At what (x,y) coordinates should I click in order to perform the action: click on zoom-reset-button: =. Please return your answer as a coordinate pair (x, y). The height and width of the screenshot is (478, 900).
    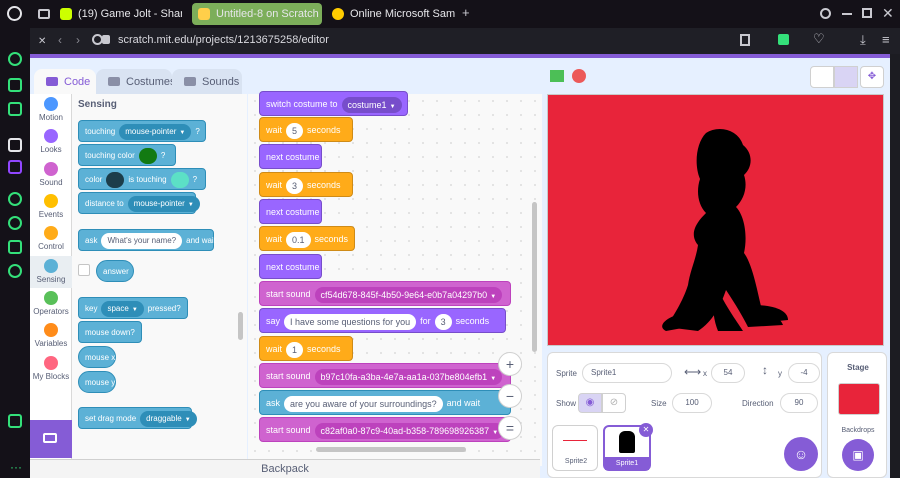
    Looking at the image, I should click on (510, 428).